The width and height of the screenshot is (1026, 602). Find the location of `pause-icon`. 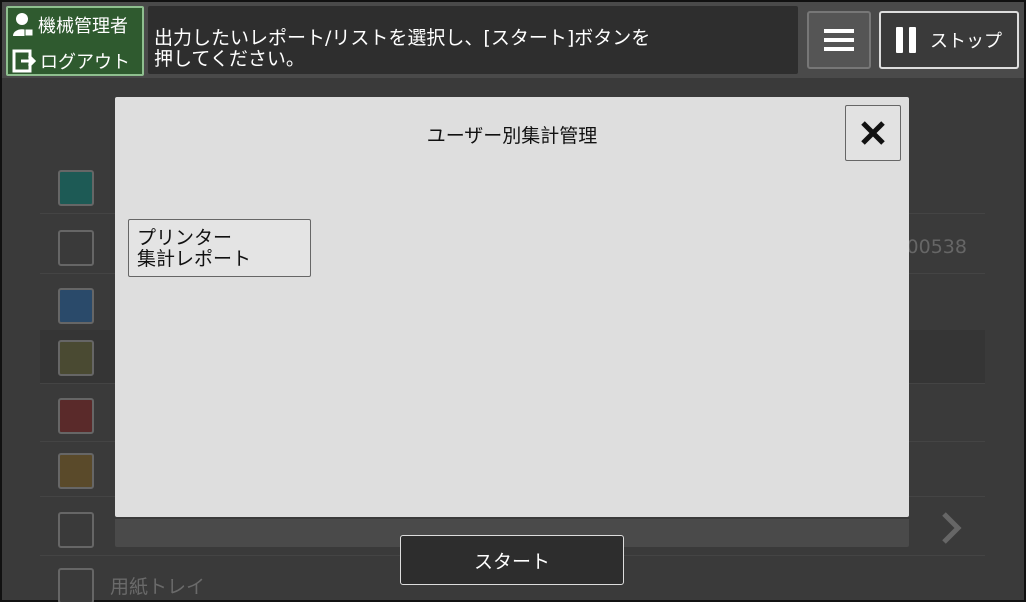

pause-icon is located at coordinates (906, 40).